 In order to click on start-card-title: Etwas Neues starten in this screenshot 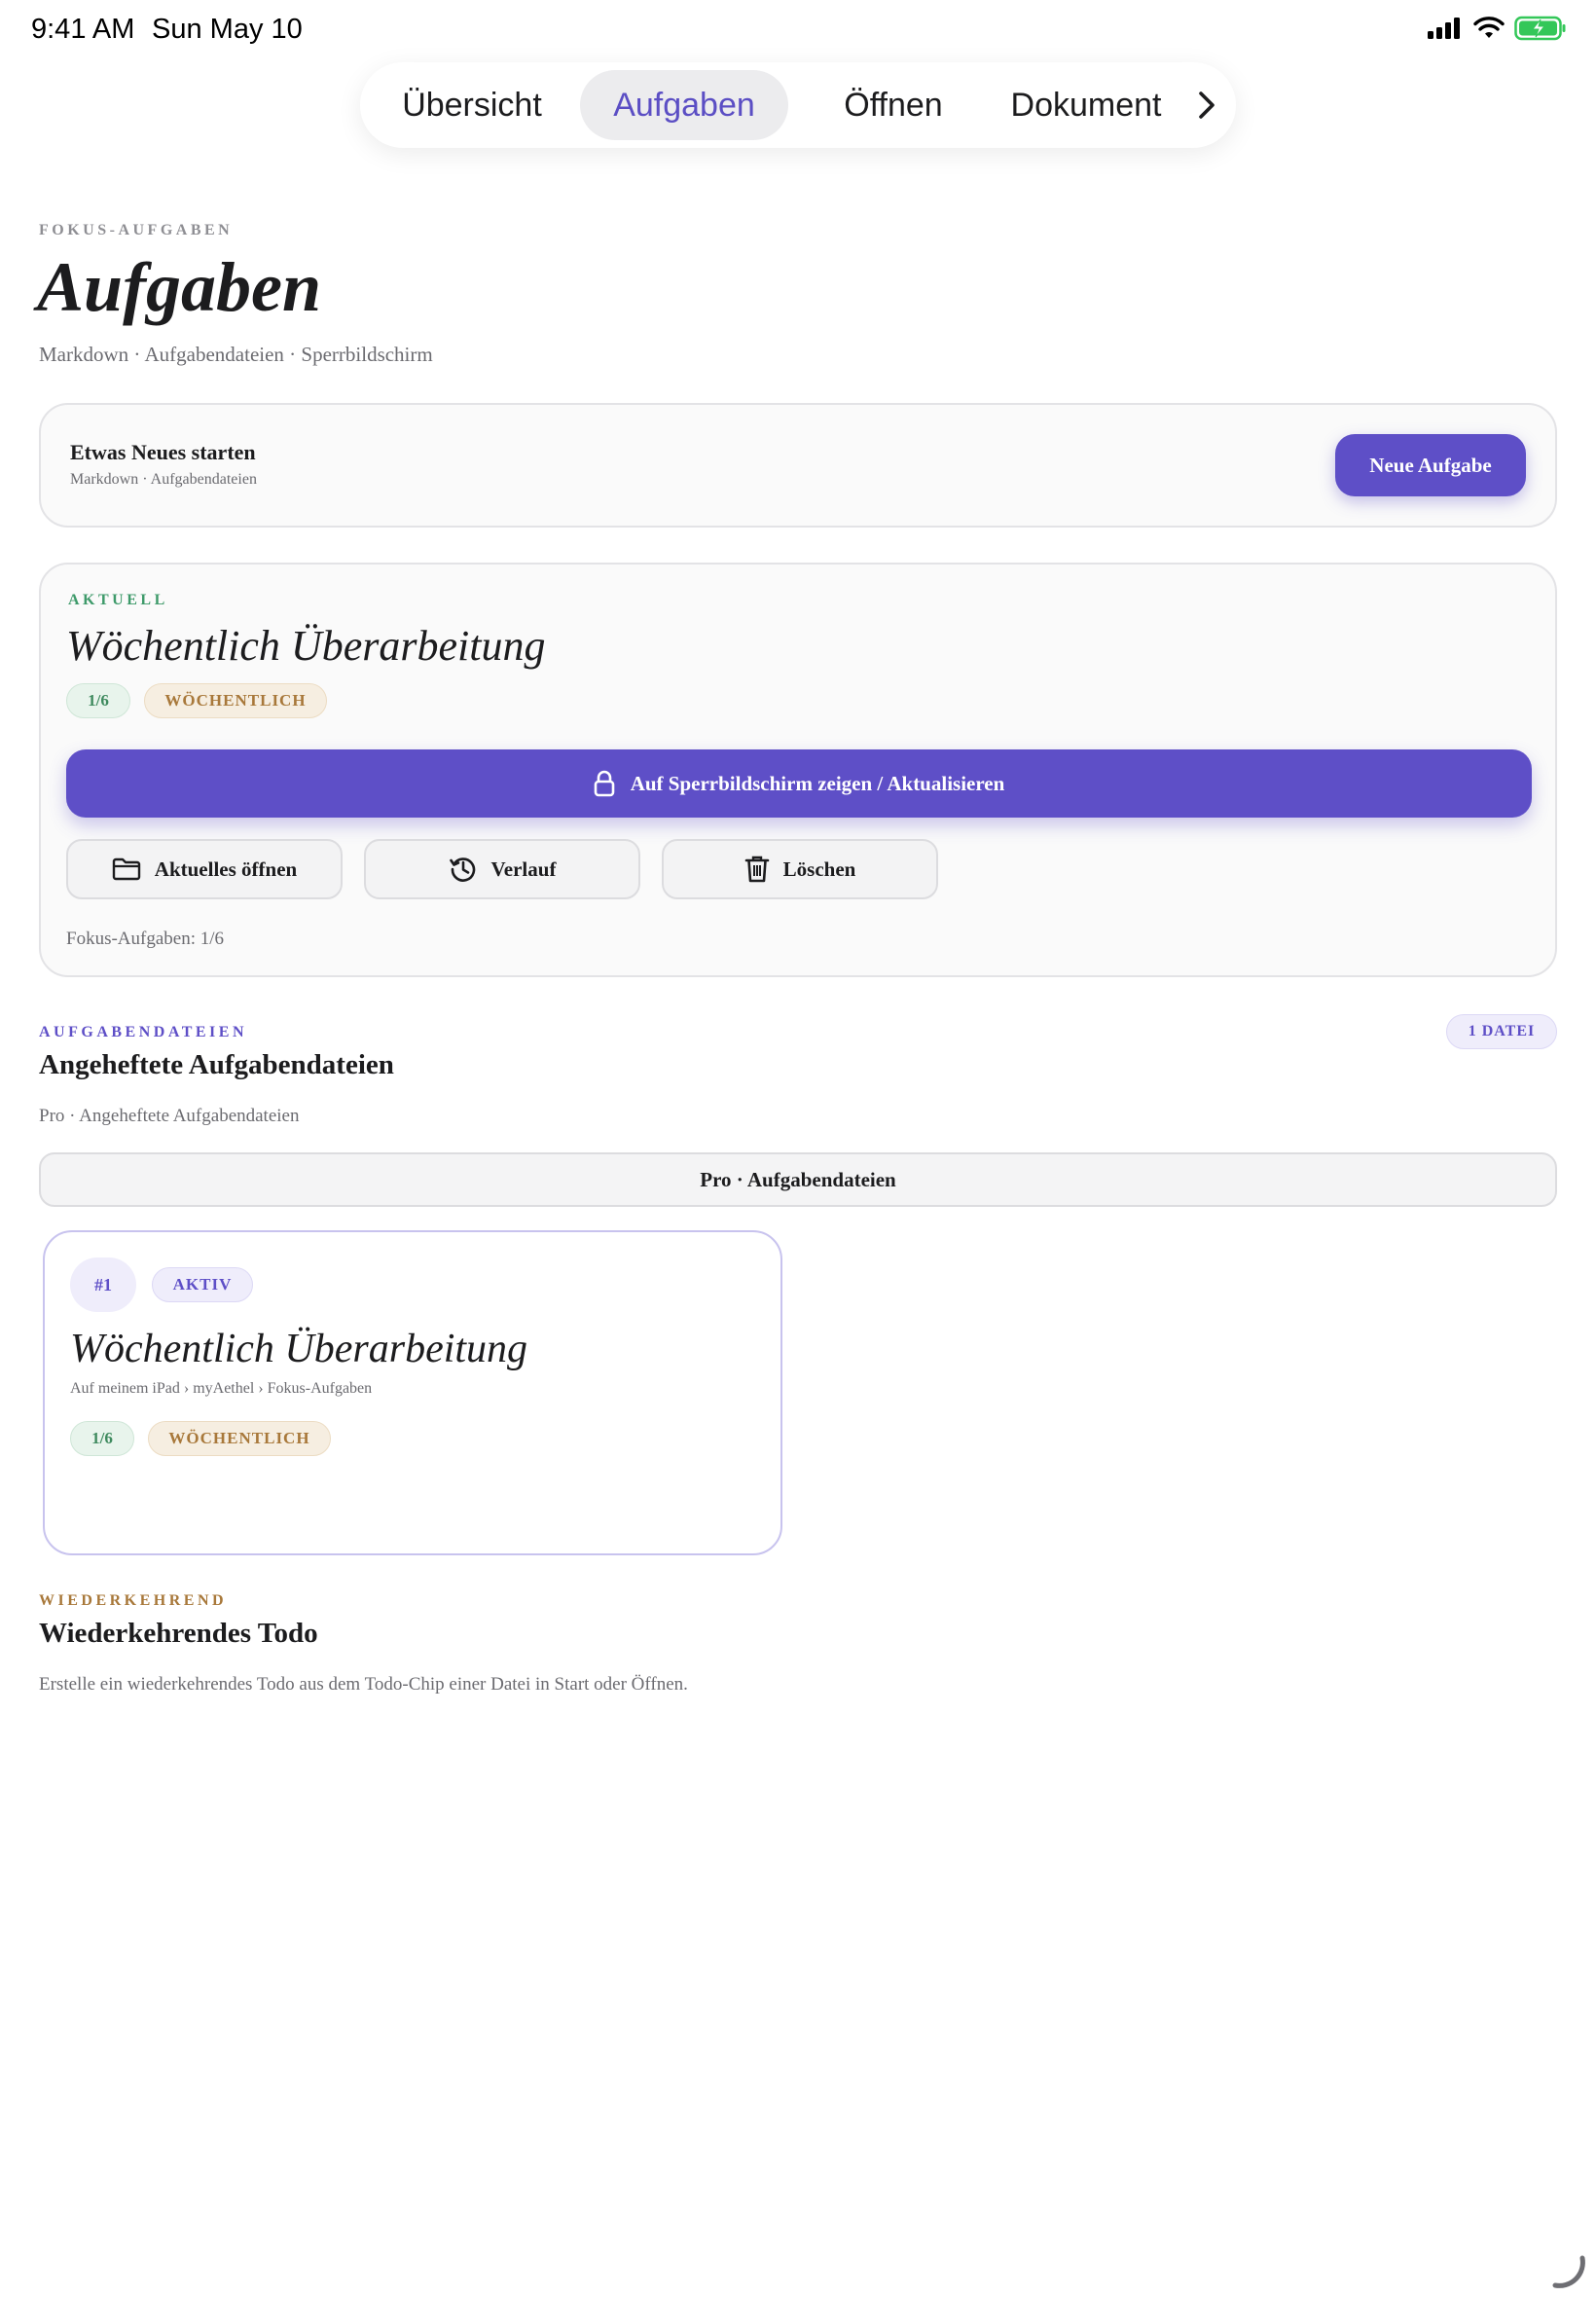, I will do `click(163, 452)`.